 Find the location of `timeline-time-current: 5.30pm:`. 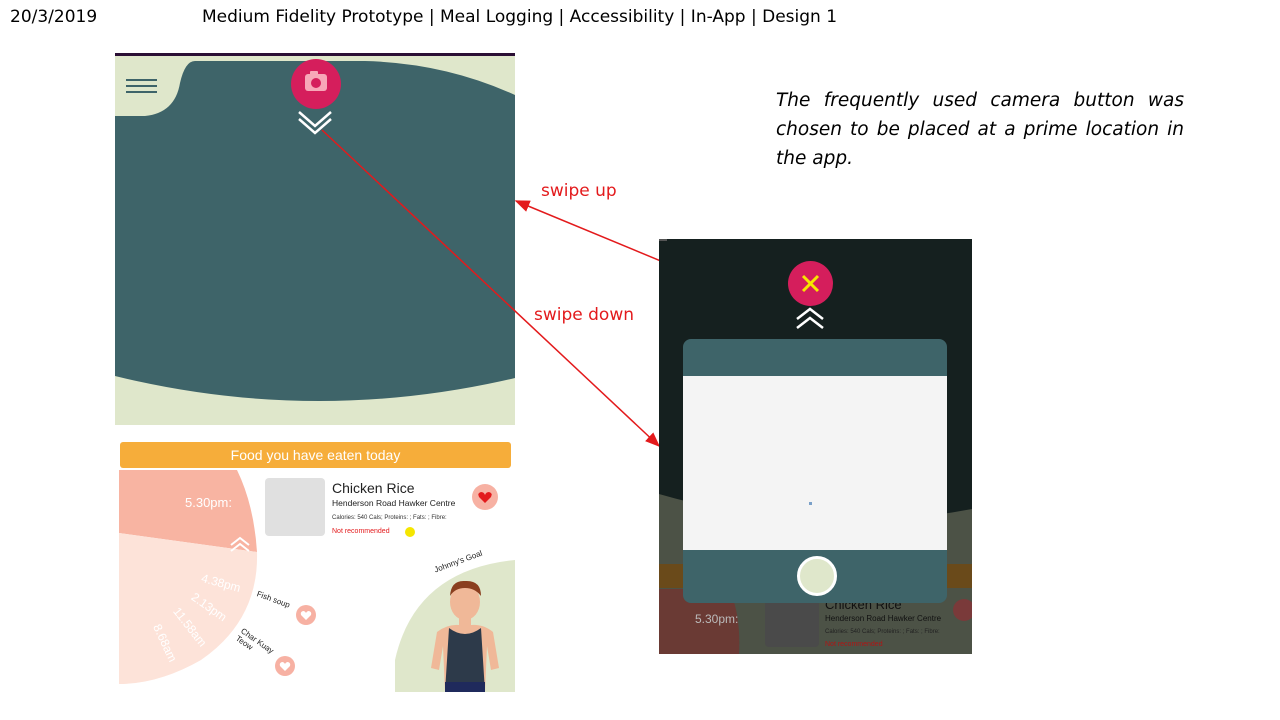

timeline-time-current: 5.30pm: is located at coordinates (717, 619).